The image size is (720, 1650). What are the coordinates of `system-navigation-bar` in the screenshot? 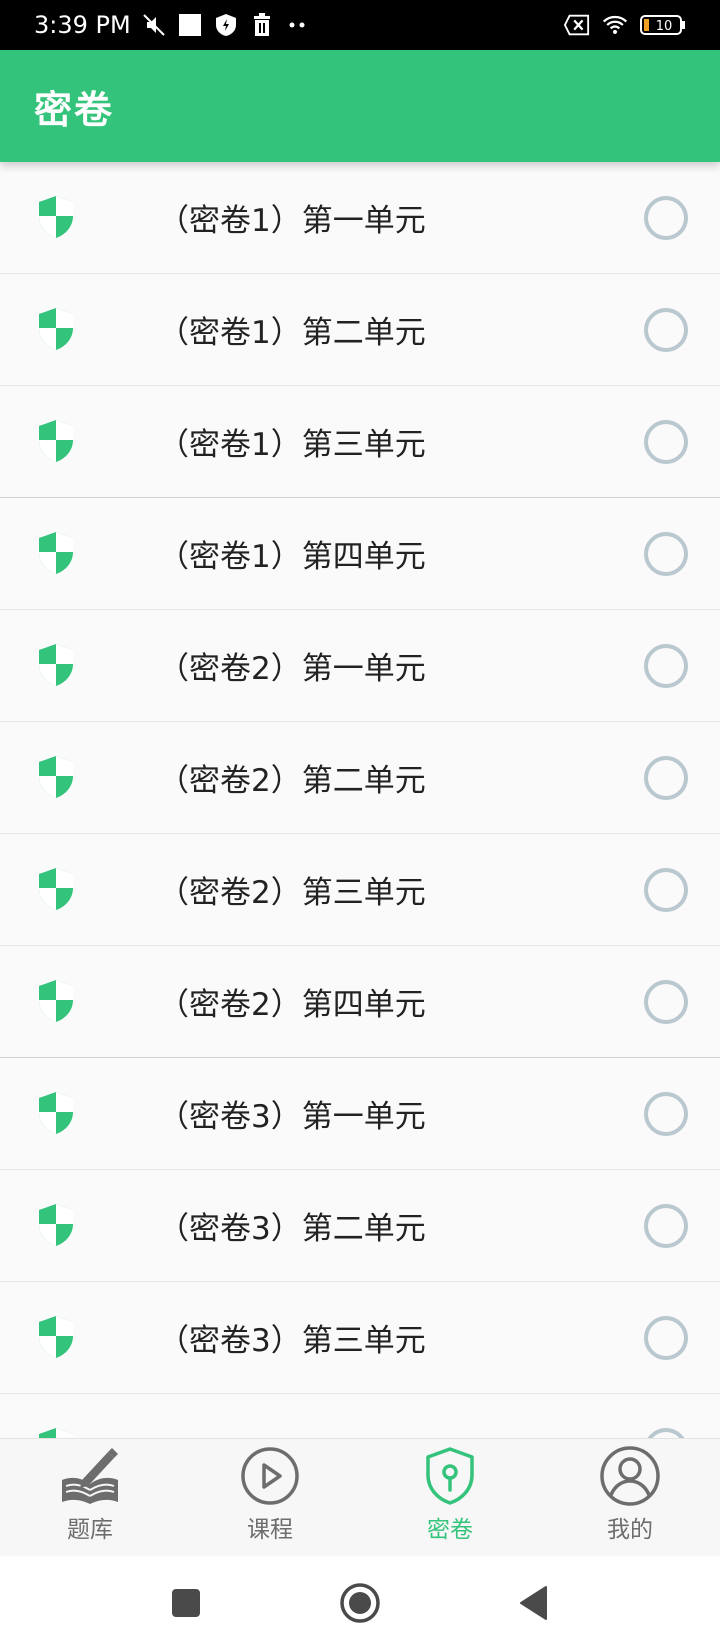 It's located at (360, 1603).